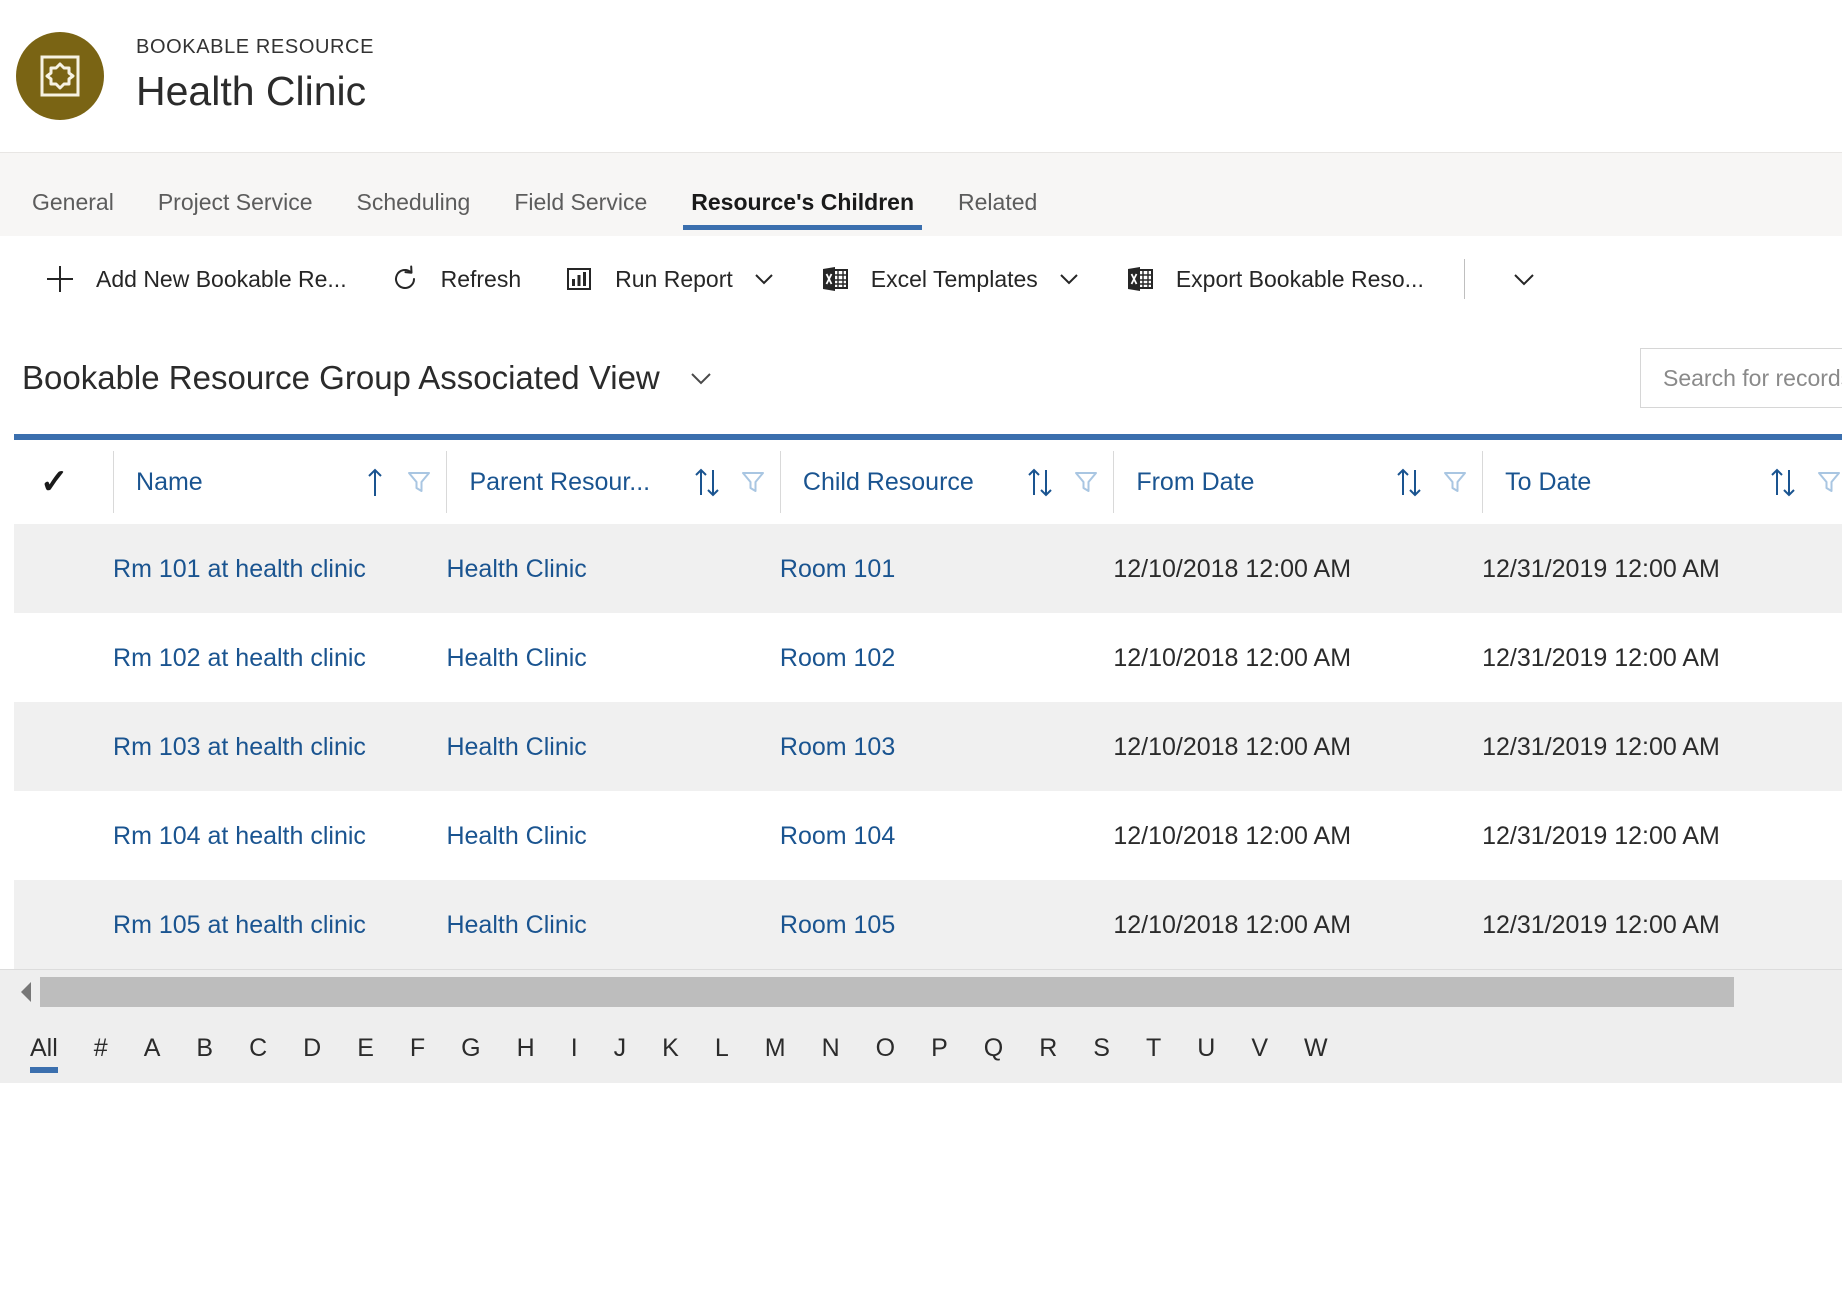  What do you see at coordinates (669, 279) in the screenshot?
I see `run-report-button: Run Report` at bounding box center [669, 279].